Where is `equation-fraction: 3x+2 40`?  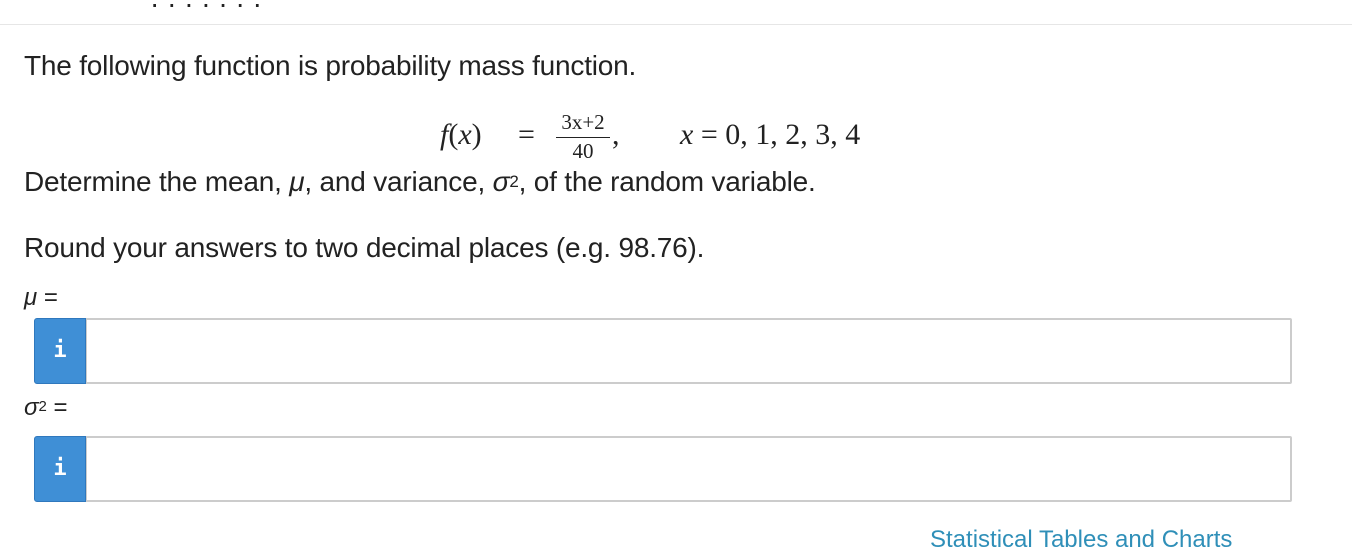
equation-fraction: 3x+2 40 is located at coordinates (583, 137).